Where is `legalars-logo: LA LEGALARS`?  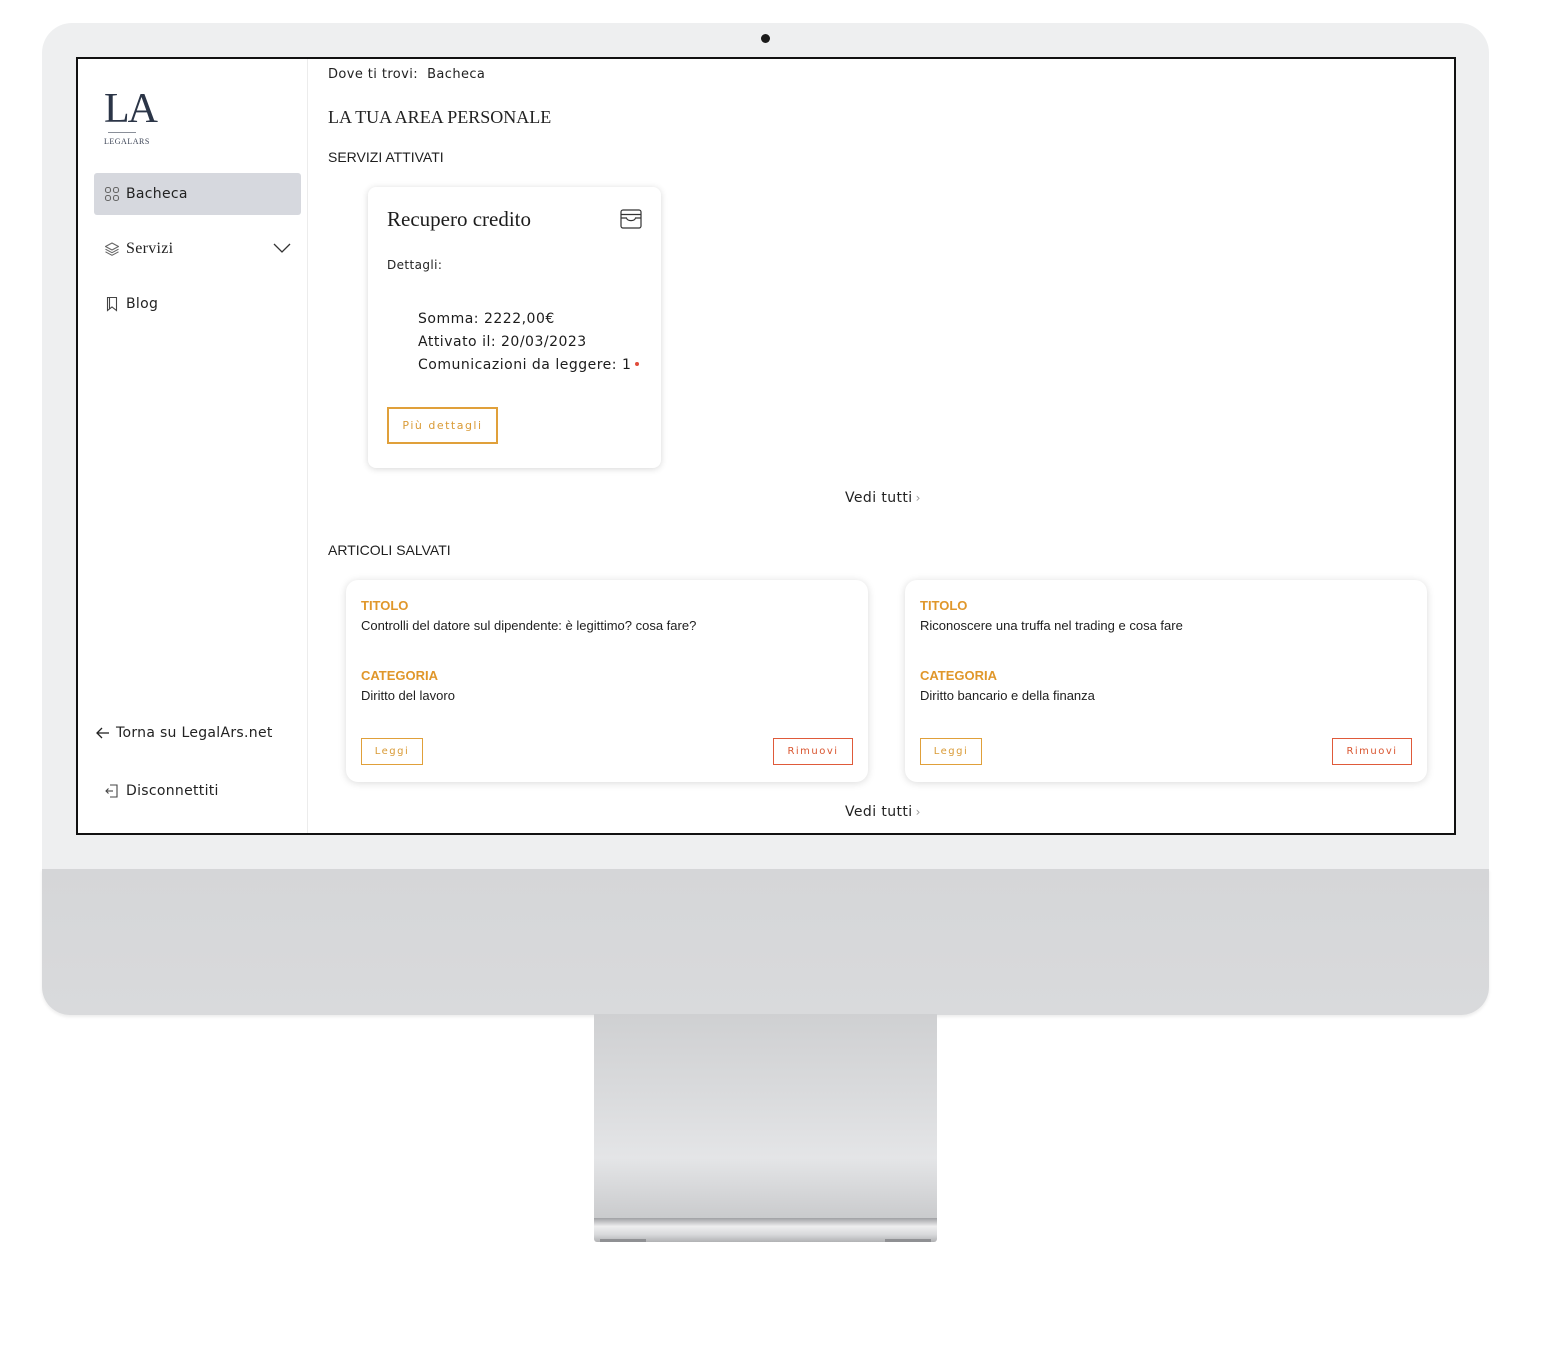
legalars-logo: LA LEGALARS is located at coordinates (134, 116).